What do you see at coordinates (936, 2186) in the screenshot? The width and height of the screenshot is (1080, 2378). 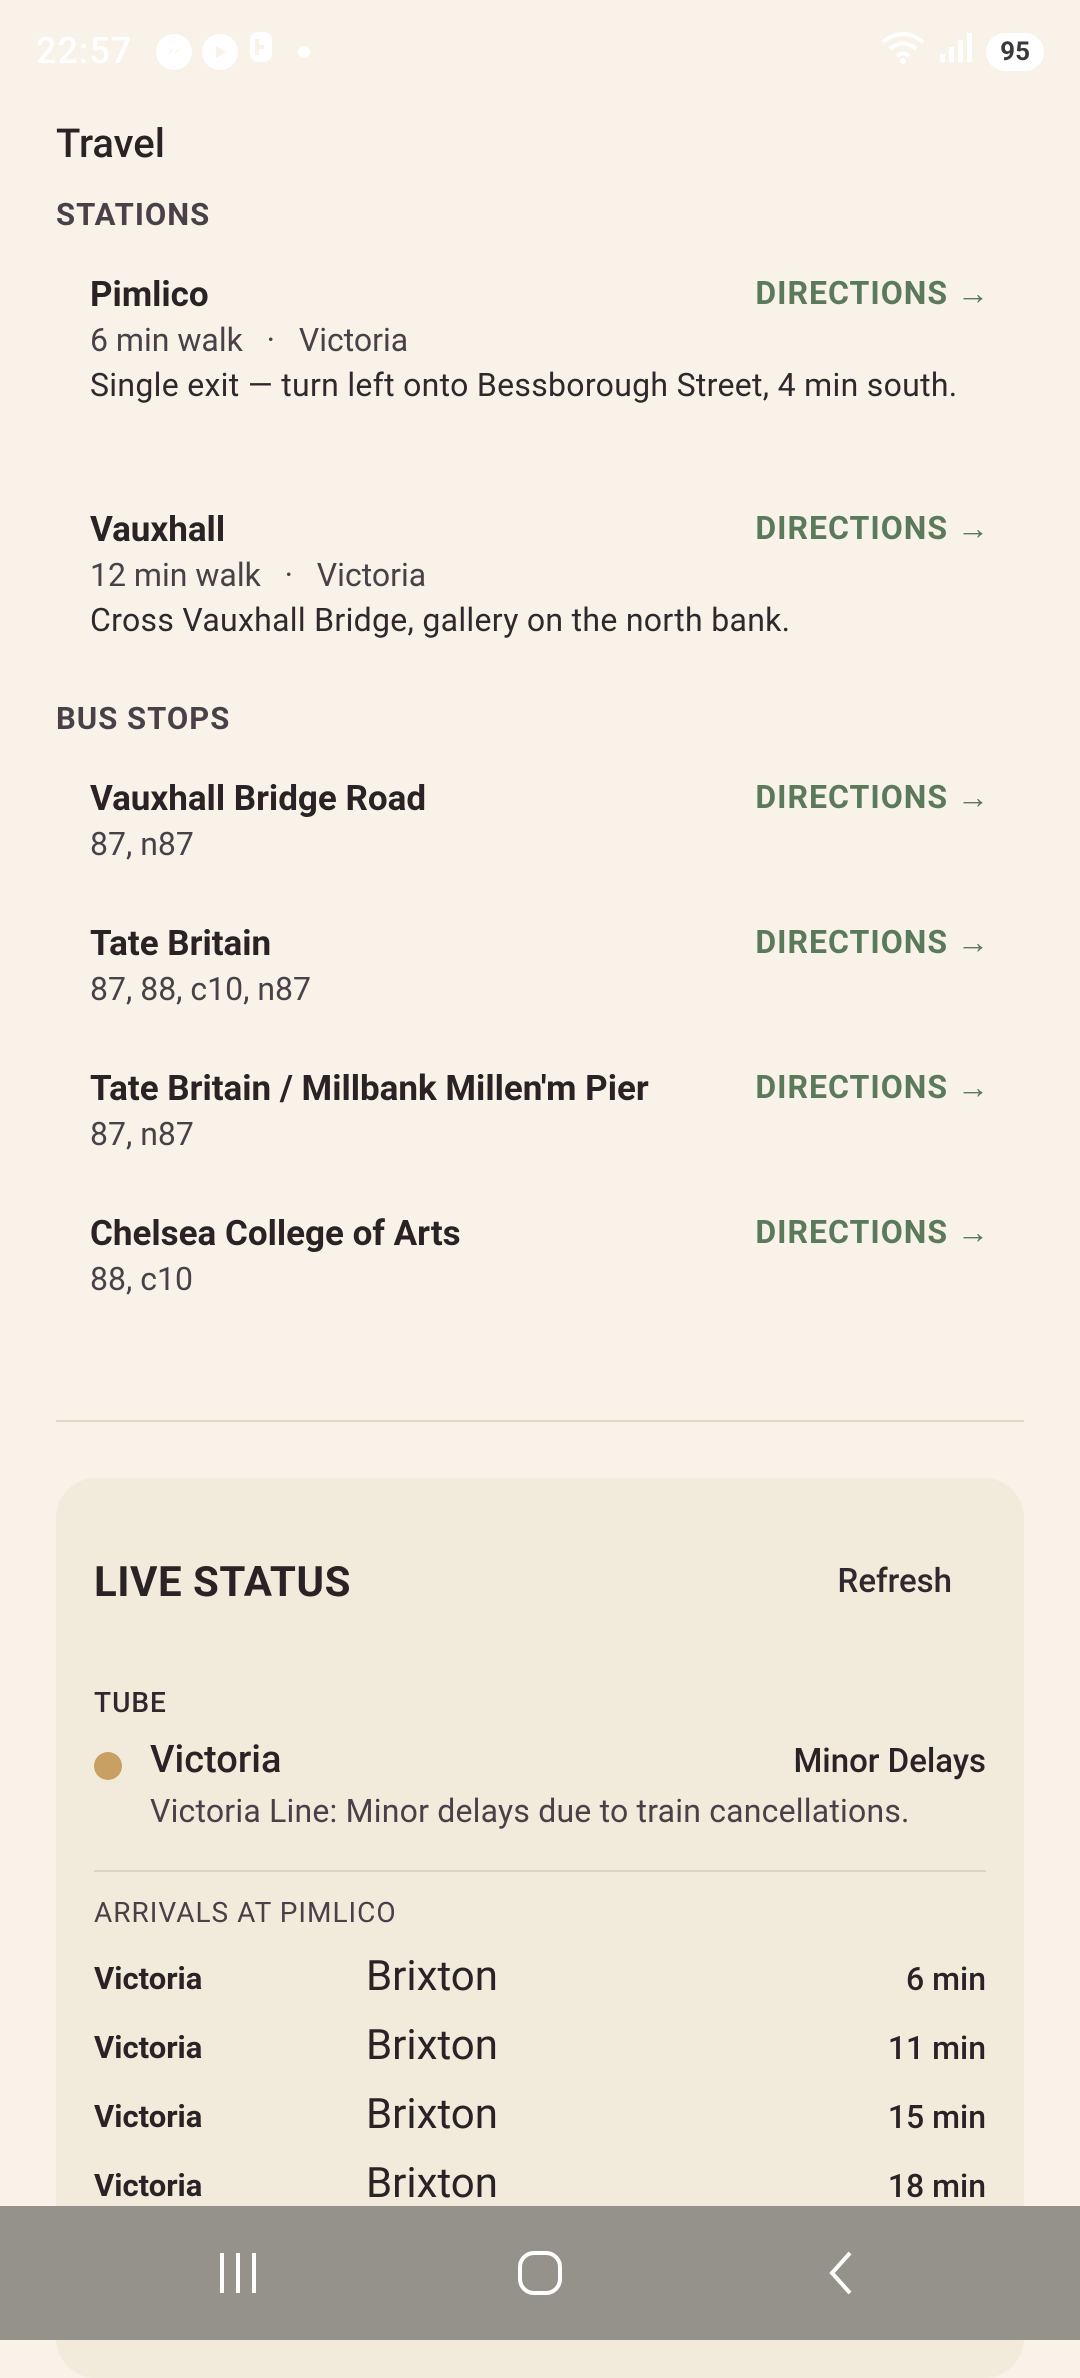 I see `arrival-time: 18 min` at bounding box center [936, 2186].